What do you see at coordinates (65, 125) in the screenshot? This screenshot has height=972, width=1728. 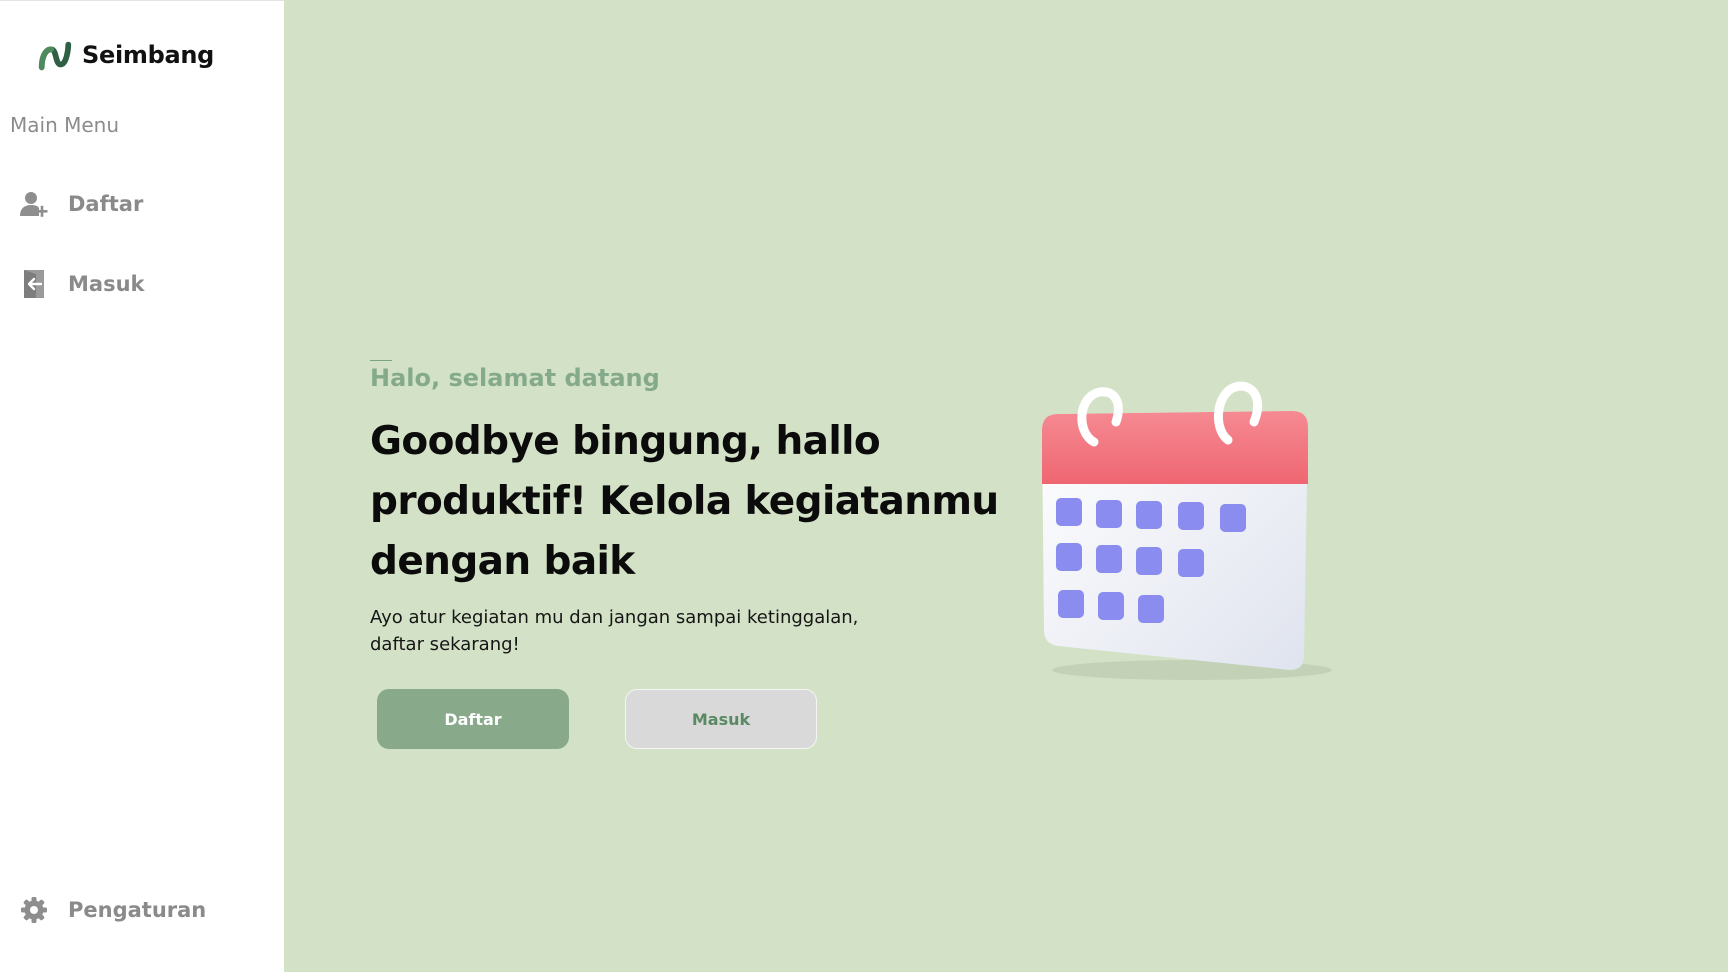 I see `main-menu-heading: Main Menu` at bounding box center [65, 125].